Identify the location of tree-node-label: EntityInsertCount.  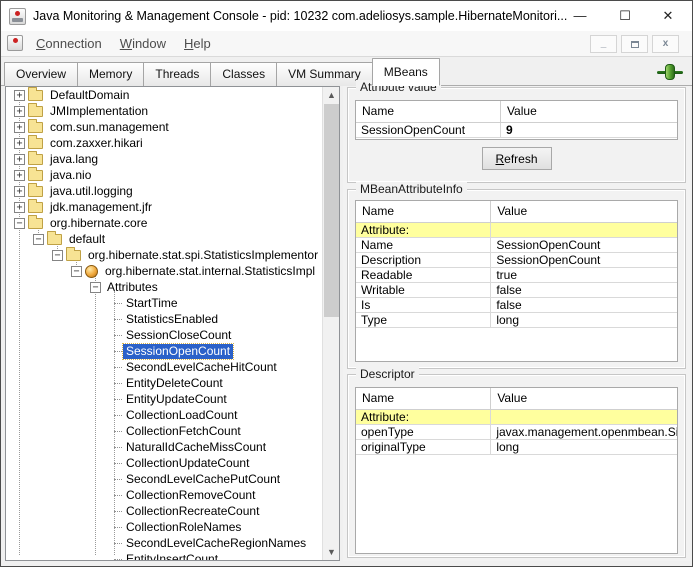
(172, 556).